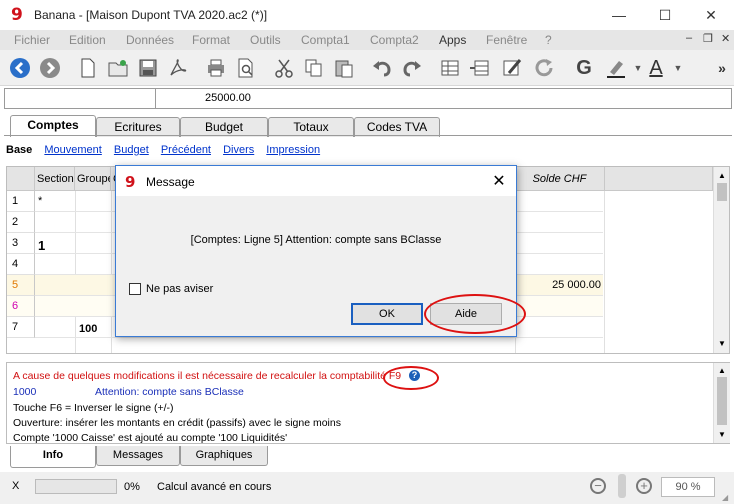  Describe the element at coordinates (689, 38) in the screenshot. I see `mdi-minimize-button: –` at that location.